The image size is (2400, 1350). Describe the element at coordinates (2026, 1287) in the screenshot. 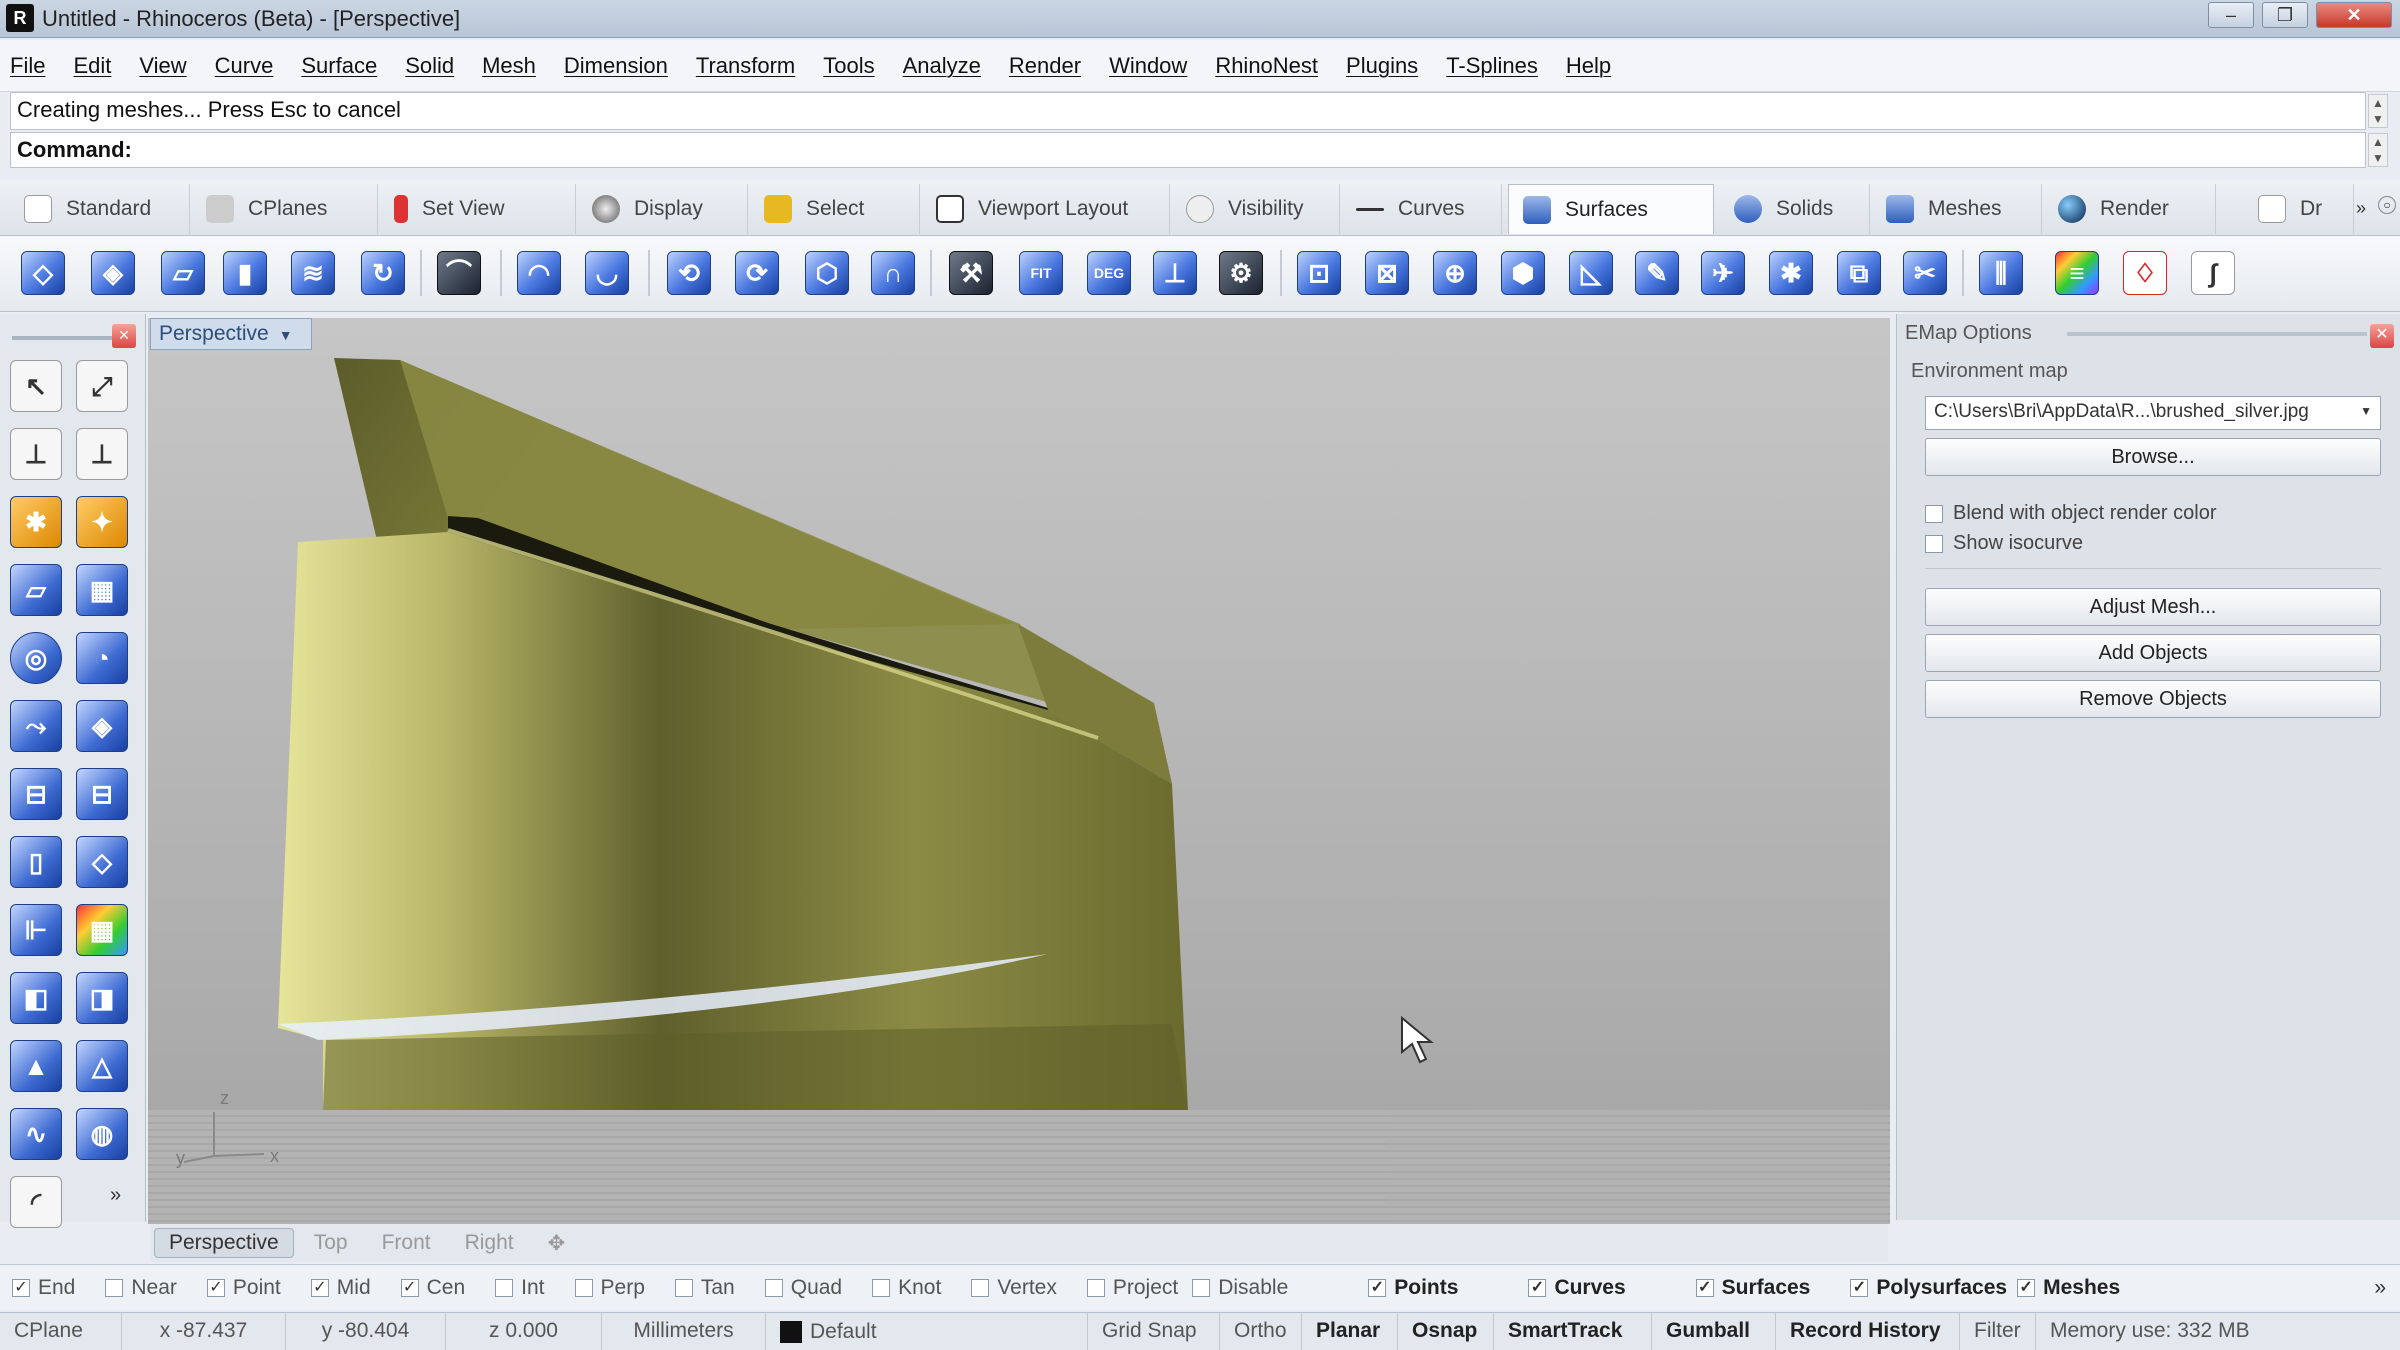

I see `filter-meshes-checkbox` at that location.